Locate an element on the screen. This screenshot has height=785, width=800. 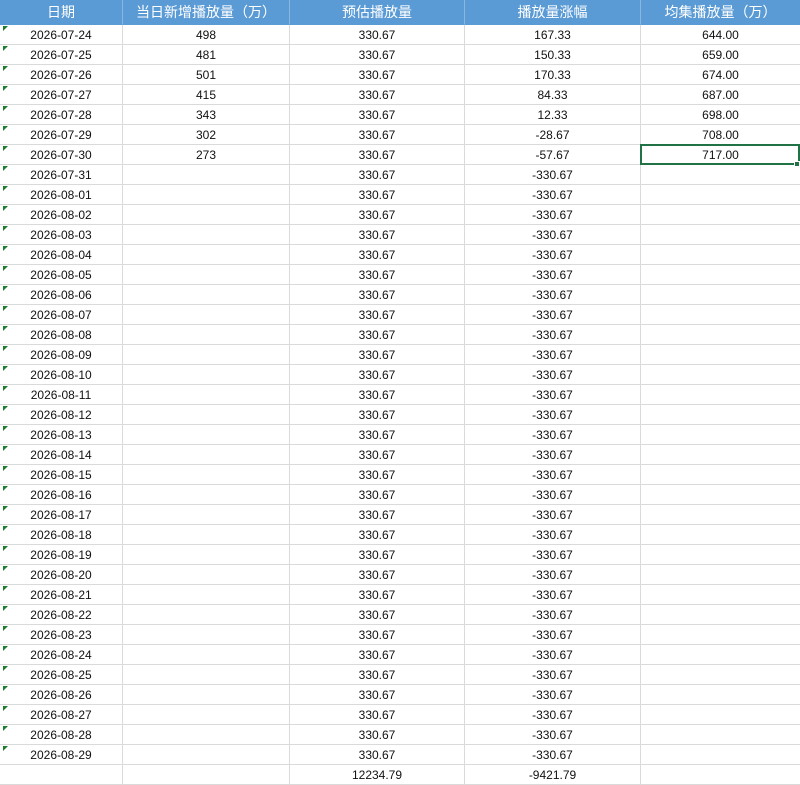
cell-date: 2026-08-28 is located at coordinates (61, 735).